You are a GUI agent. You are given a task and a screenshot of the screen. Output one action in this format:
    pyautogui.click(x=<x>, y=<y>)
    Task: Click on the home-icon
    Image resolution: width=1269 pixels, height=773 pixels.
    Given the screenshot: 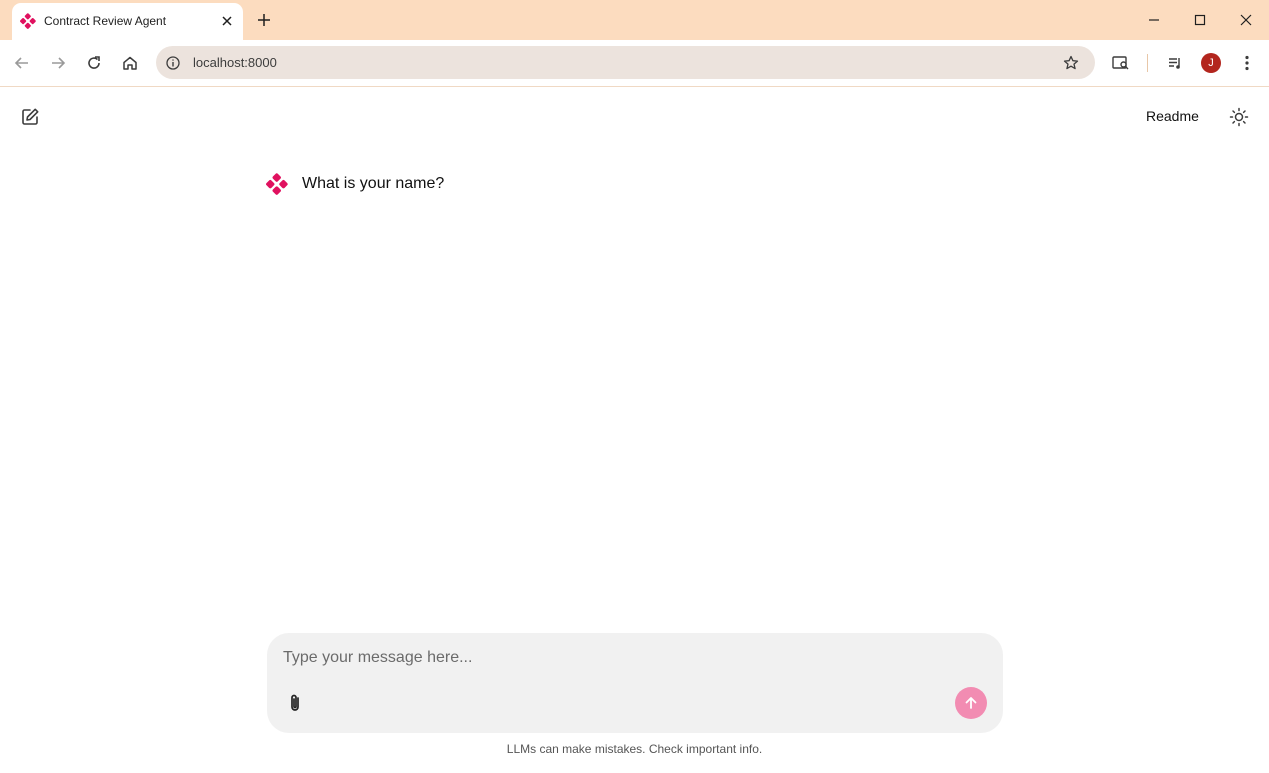 What is the action you would take?
    pyautogui.click(x=130, y=63)
    